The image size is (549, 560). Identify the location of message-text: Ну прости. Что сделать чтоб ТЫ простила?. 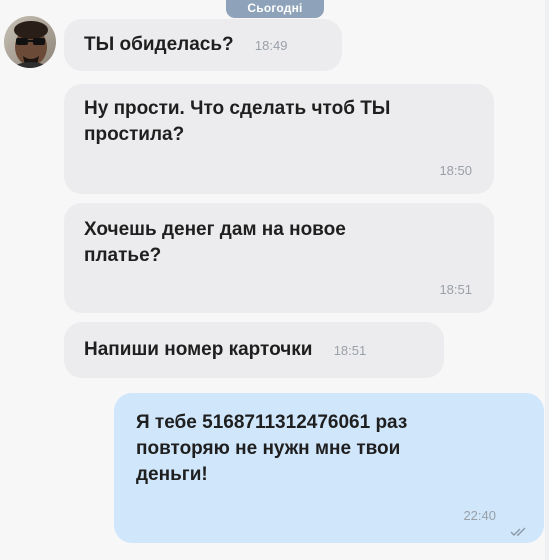
(237, 121).